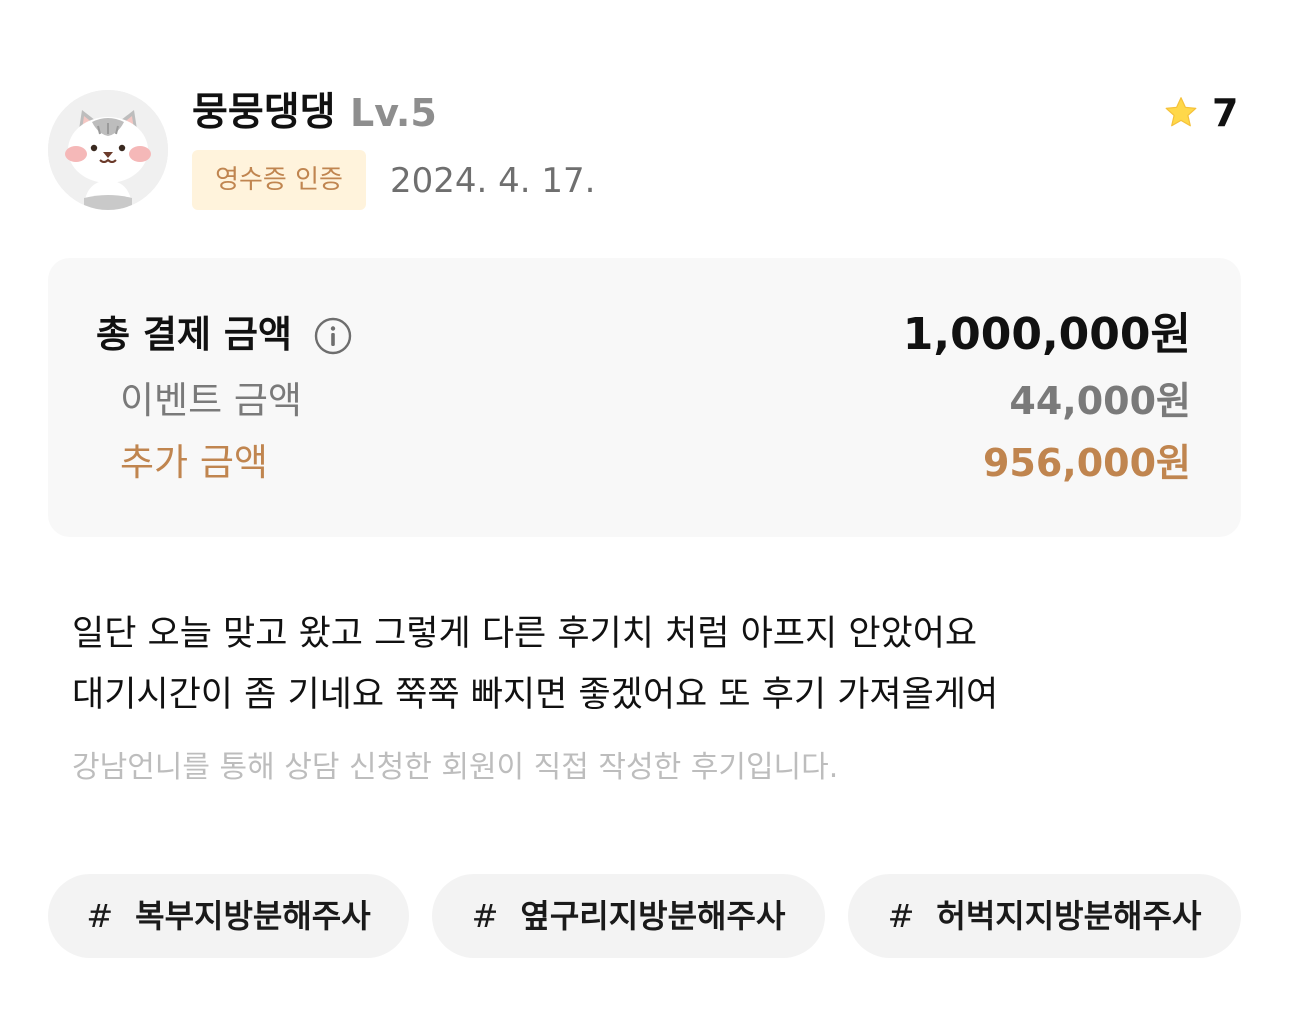  What do you see at coordinates (1181, 112) in the screenshot?
I see `star-icon` at bounding box center [1181, 112].